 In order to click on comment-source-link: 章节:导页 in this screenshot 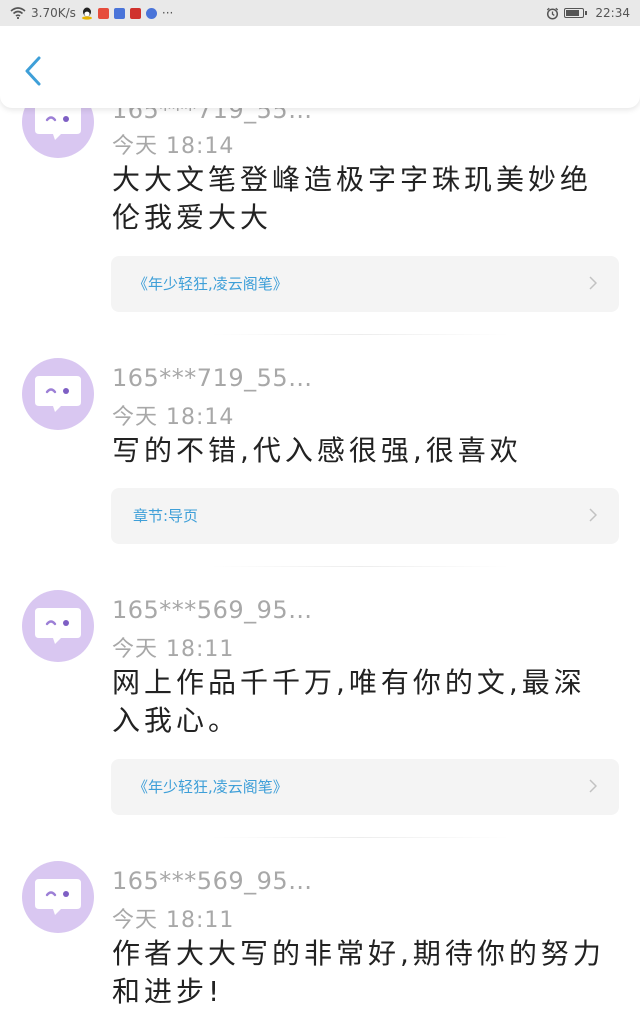, I will do `click(365, 516)`.